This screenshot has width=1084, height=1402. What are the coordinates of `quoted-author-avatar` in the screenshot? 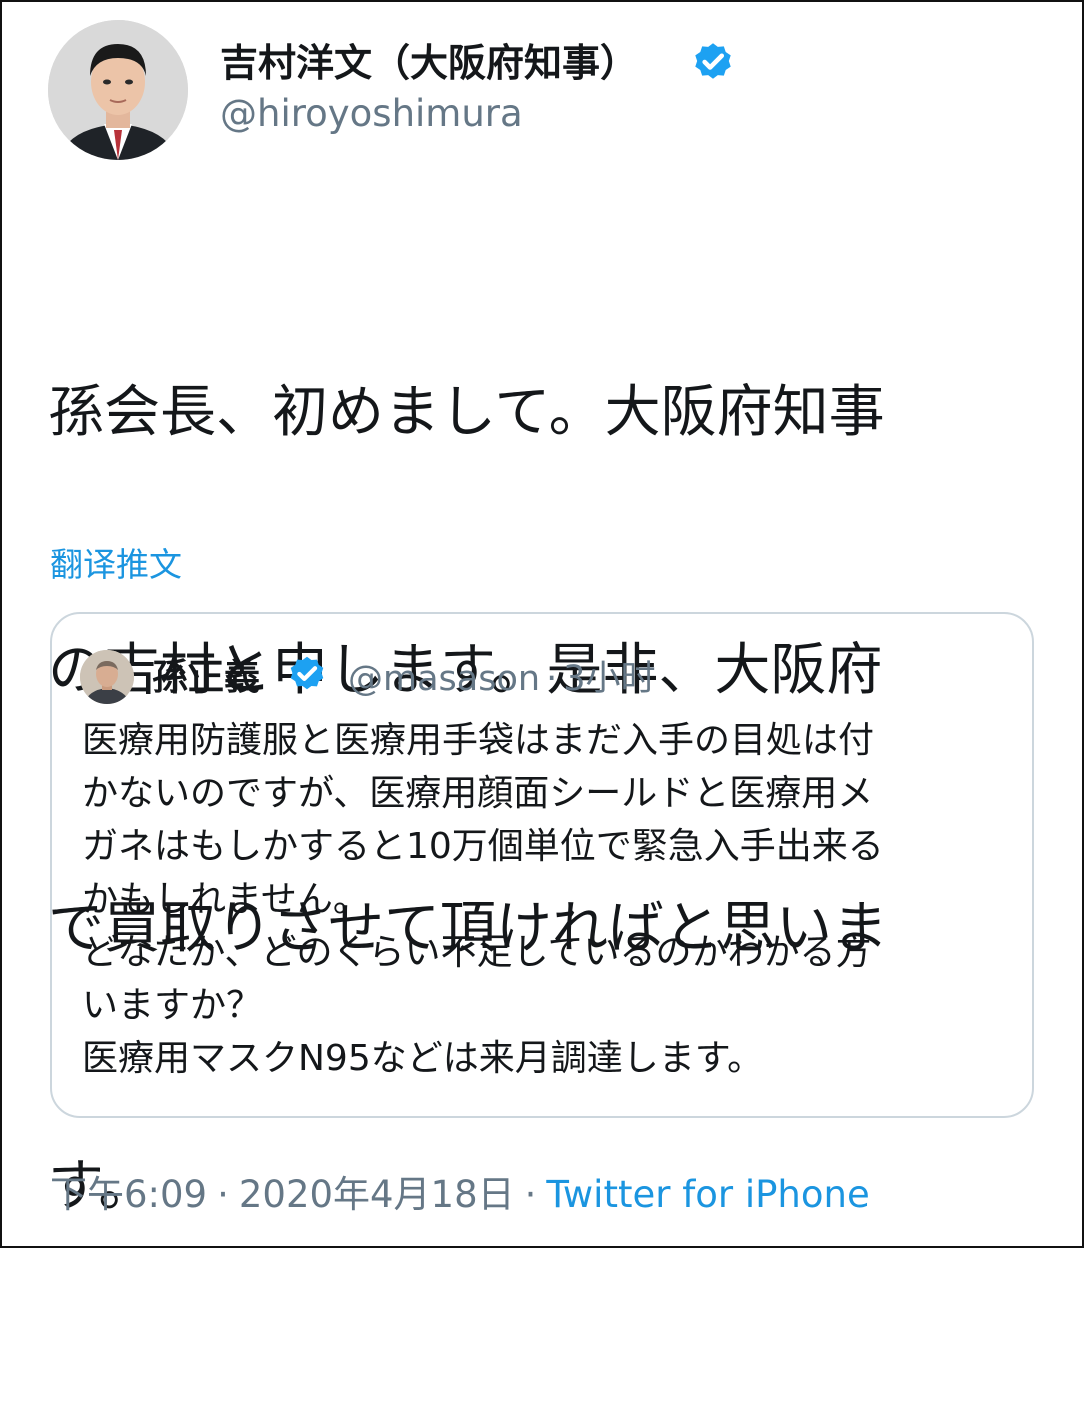 It's located at (107, 677).